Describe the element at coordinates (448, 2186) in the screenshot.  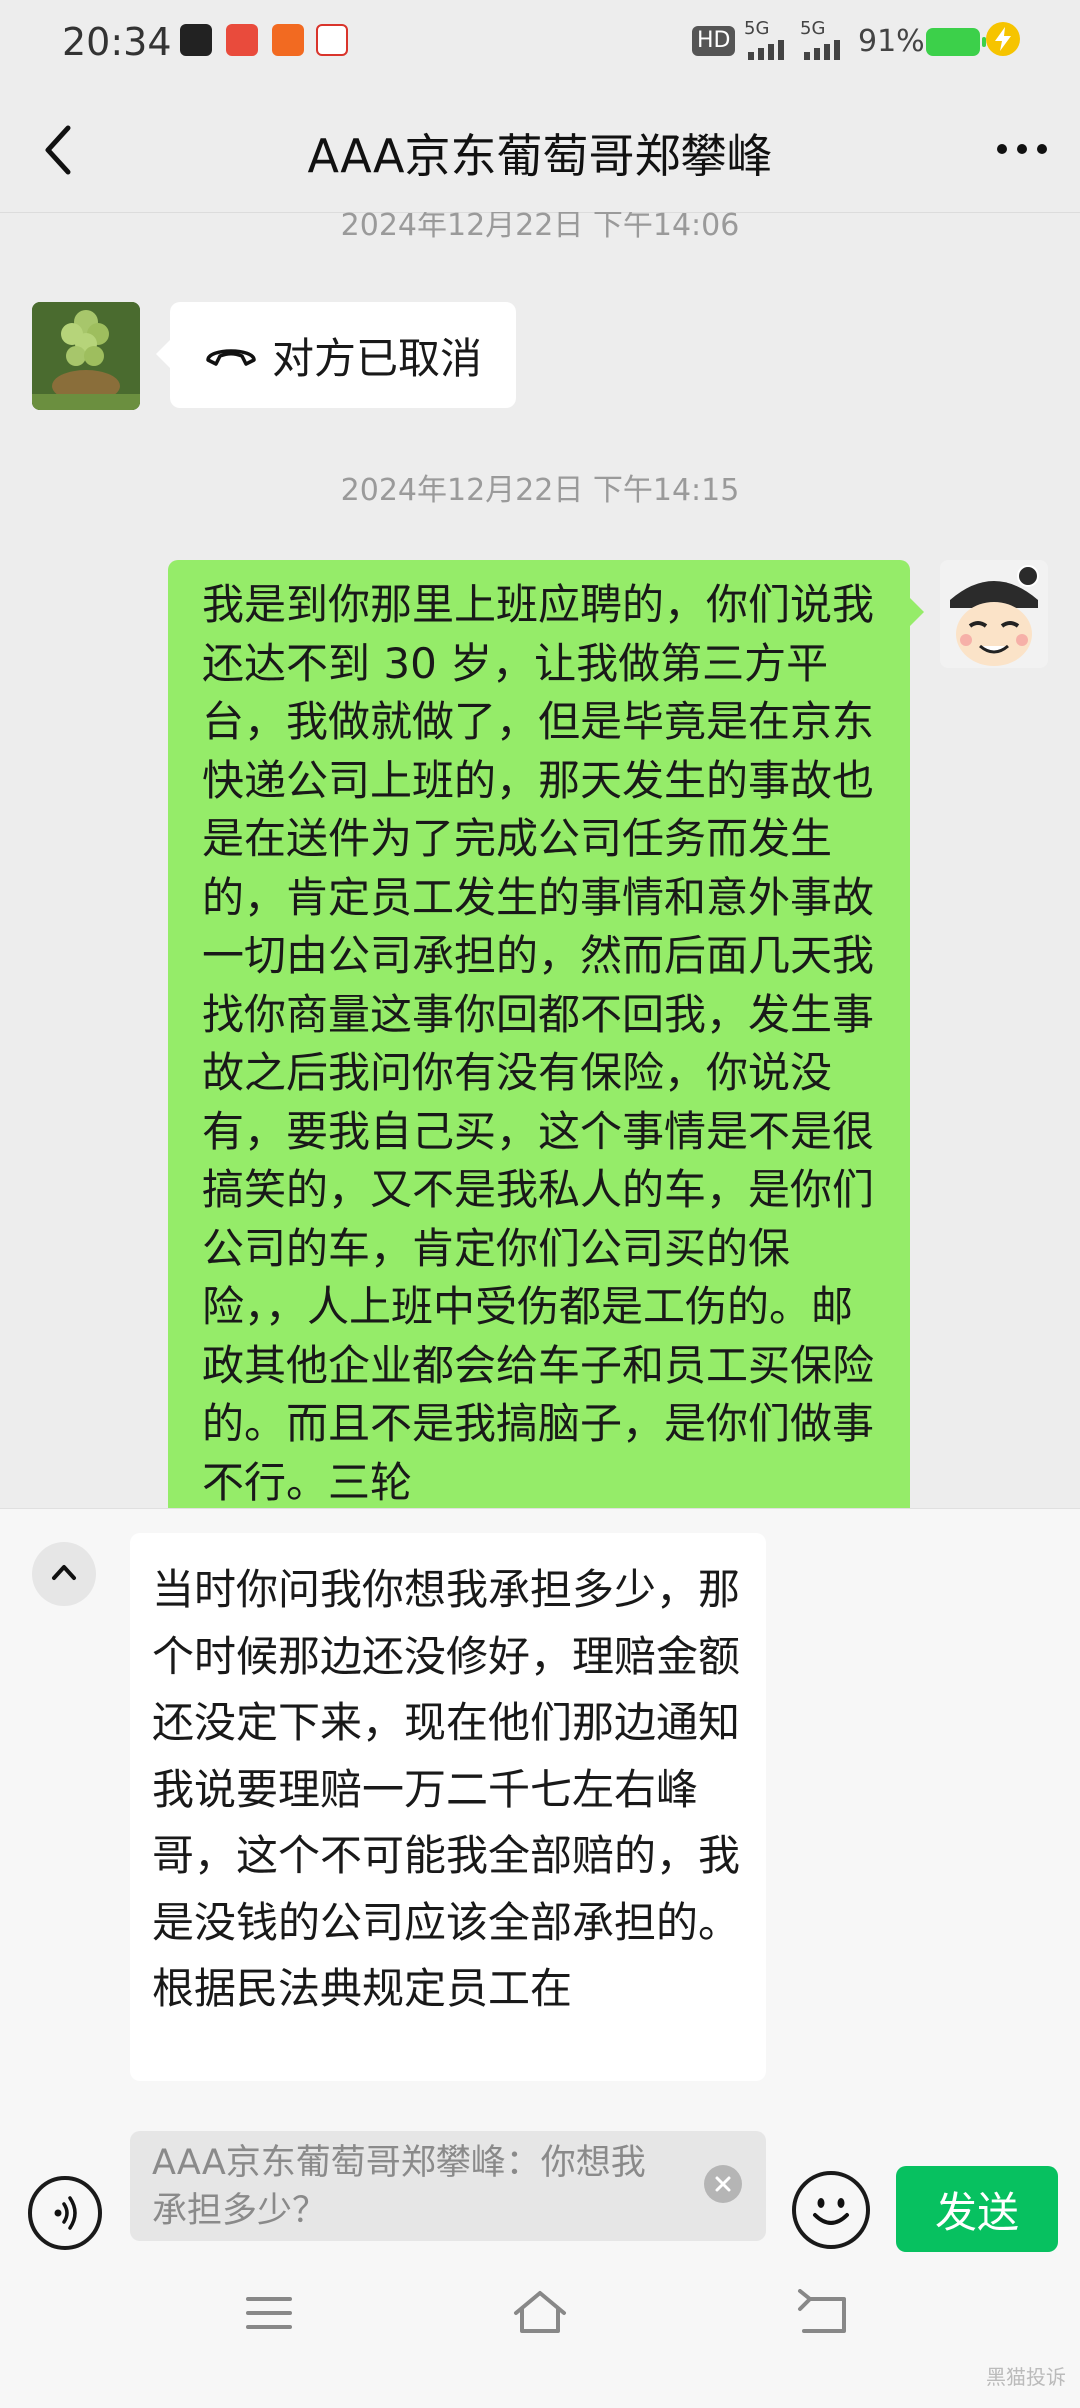
I see `quoted-message: AAA京东葡萄哥郑攀峰：你想我承担多少？` at that location.